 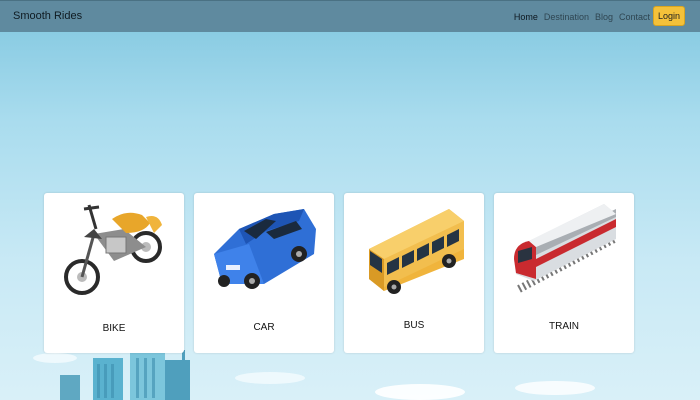 I want to click on card-label-car: CAR, so click(x=264, y=327).